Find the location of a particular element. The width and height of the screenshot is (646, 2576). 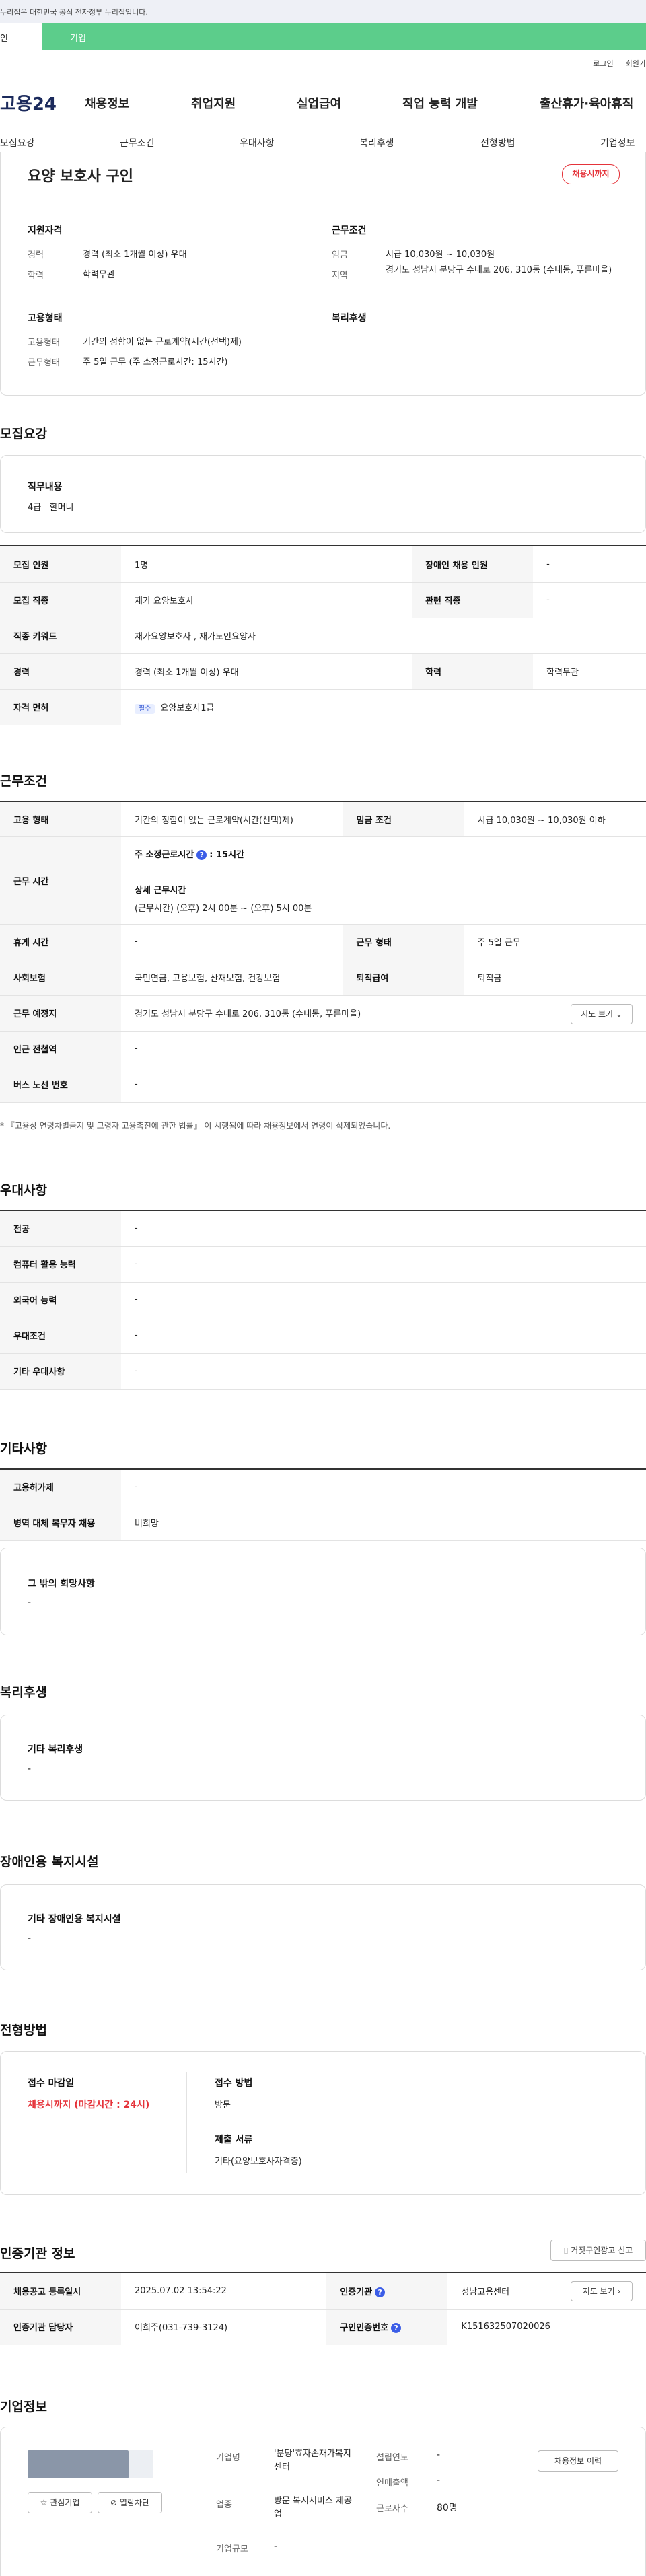

sales-label: 연매출액 is located at coordinates (392, 2483).